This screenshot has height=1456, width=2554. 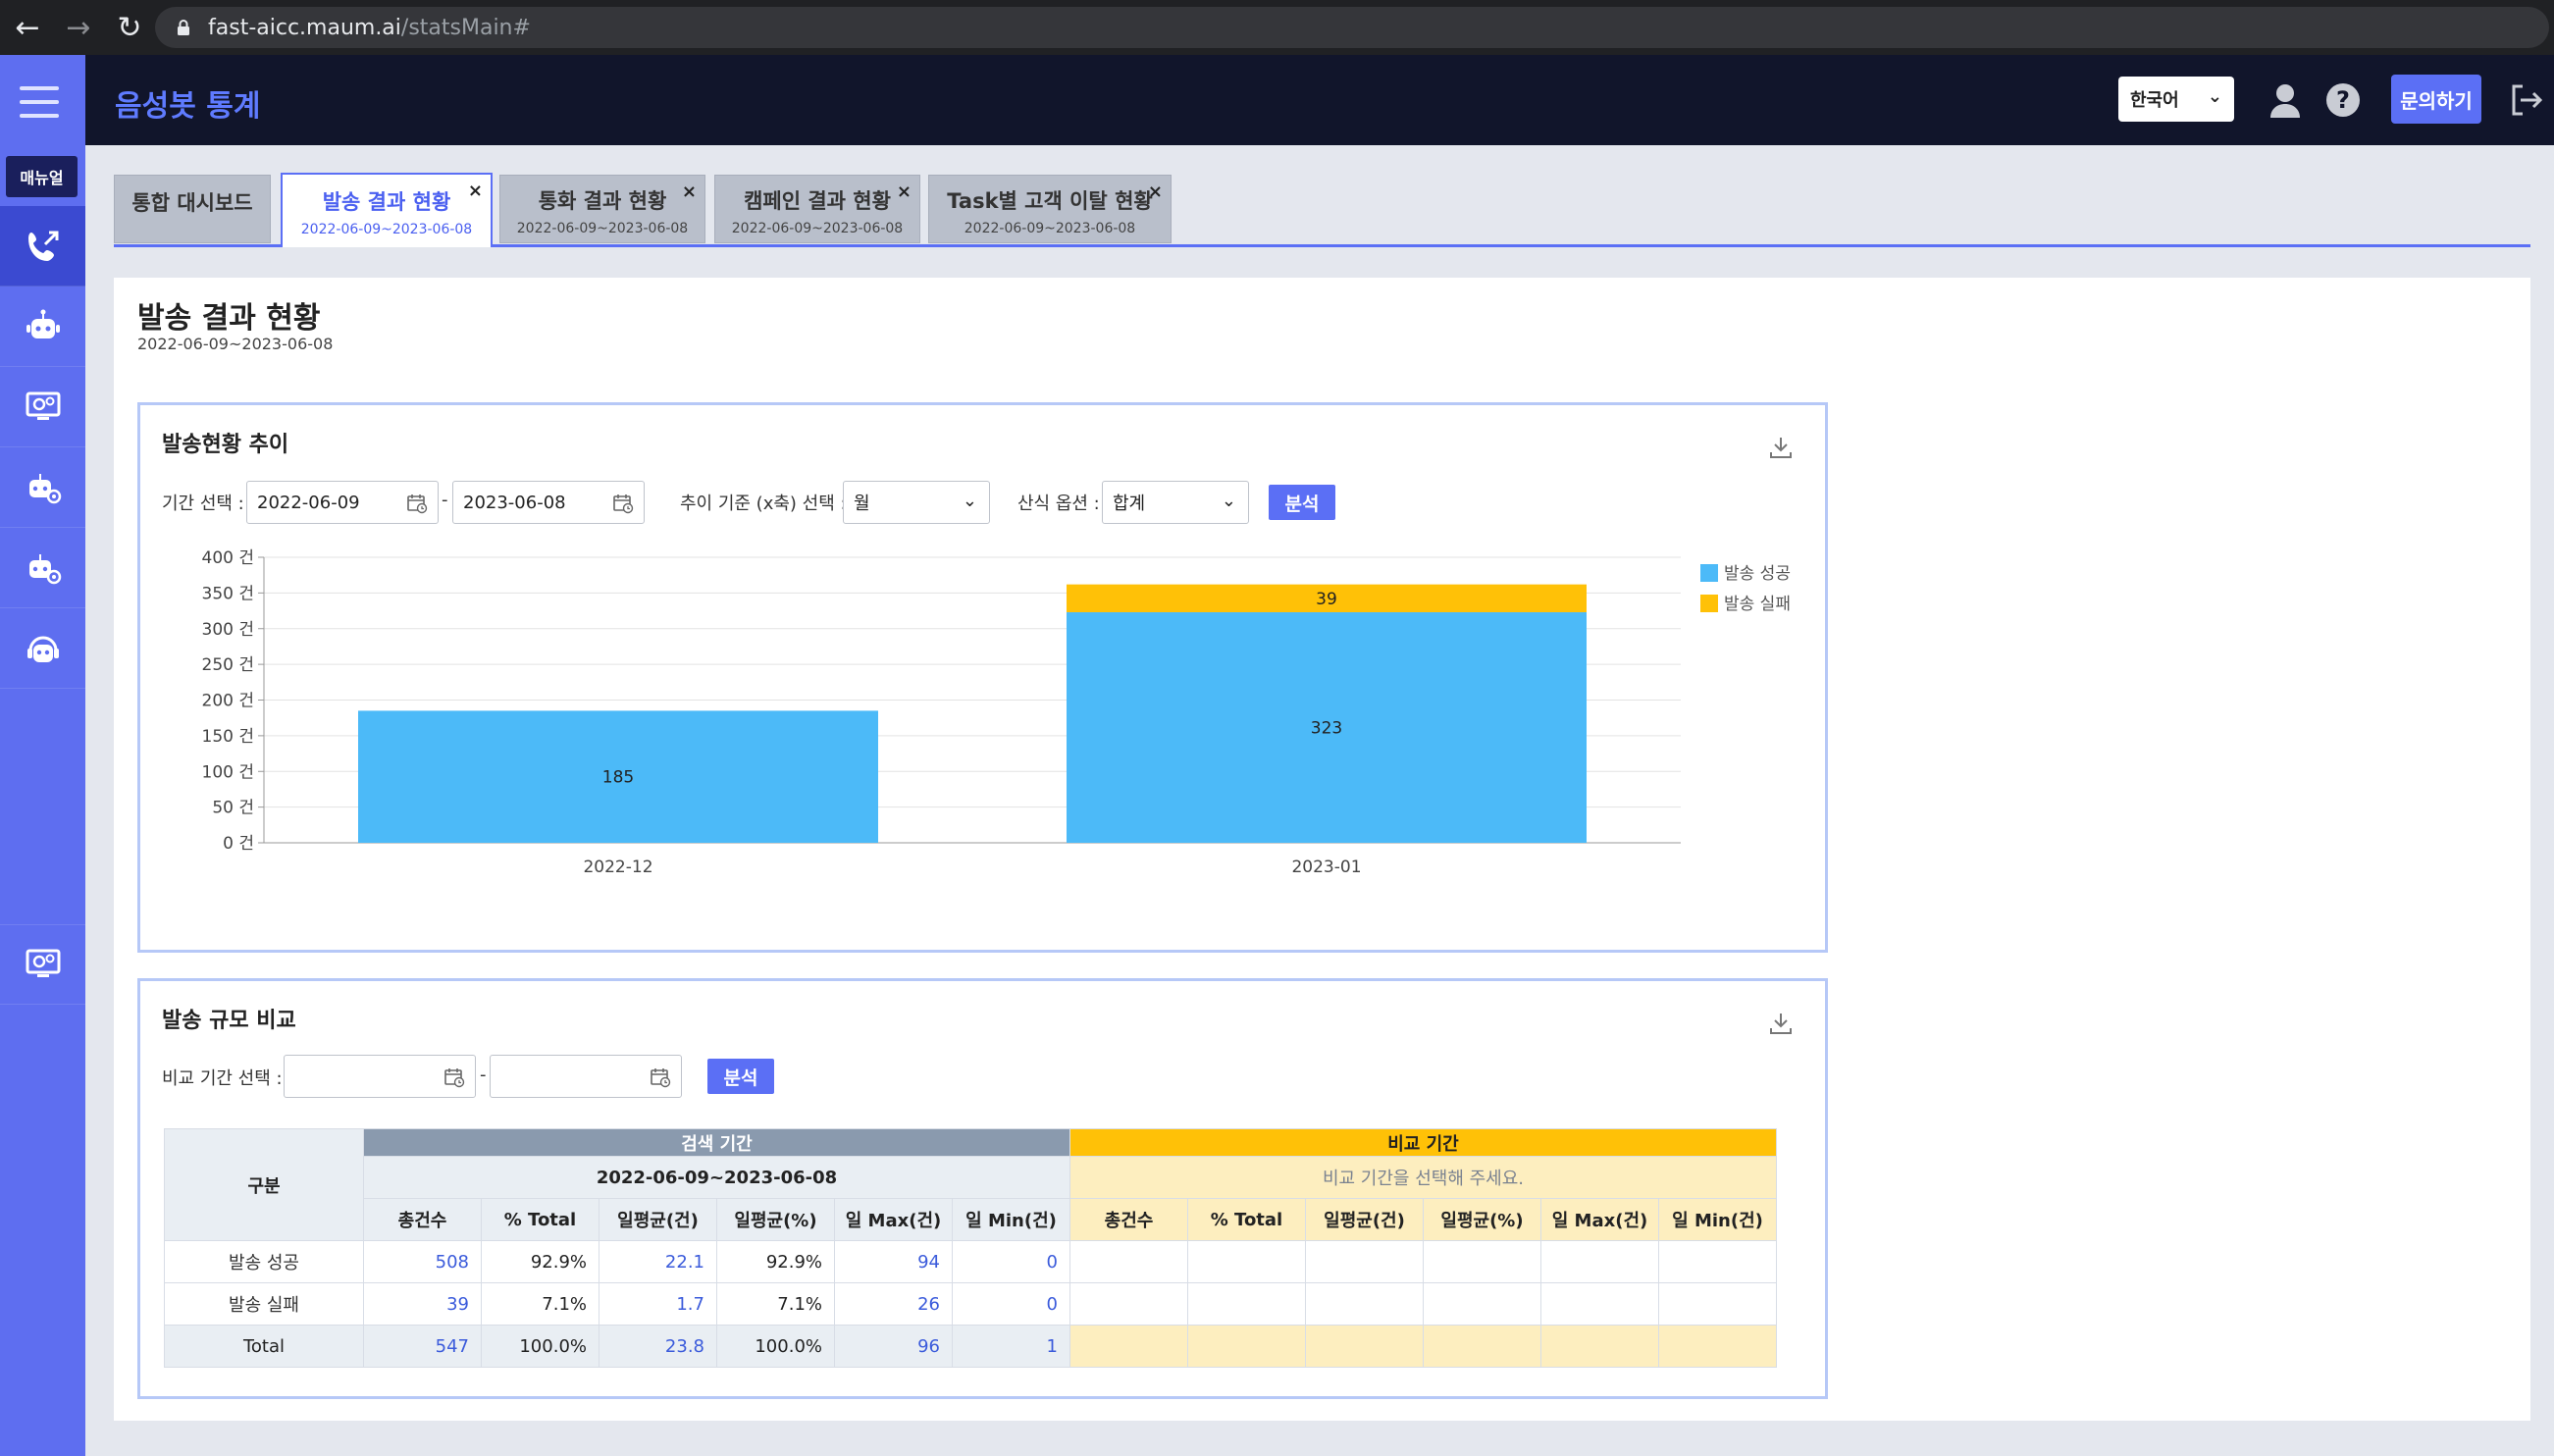 I want to click on table-row: 발송 성공 508 92.9% 22.1 92.9% 94 0, so click(x=971, y=1261).